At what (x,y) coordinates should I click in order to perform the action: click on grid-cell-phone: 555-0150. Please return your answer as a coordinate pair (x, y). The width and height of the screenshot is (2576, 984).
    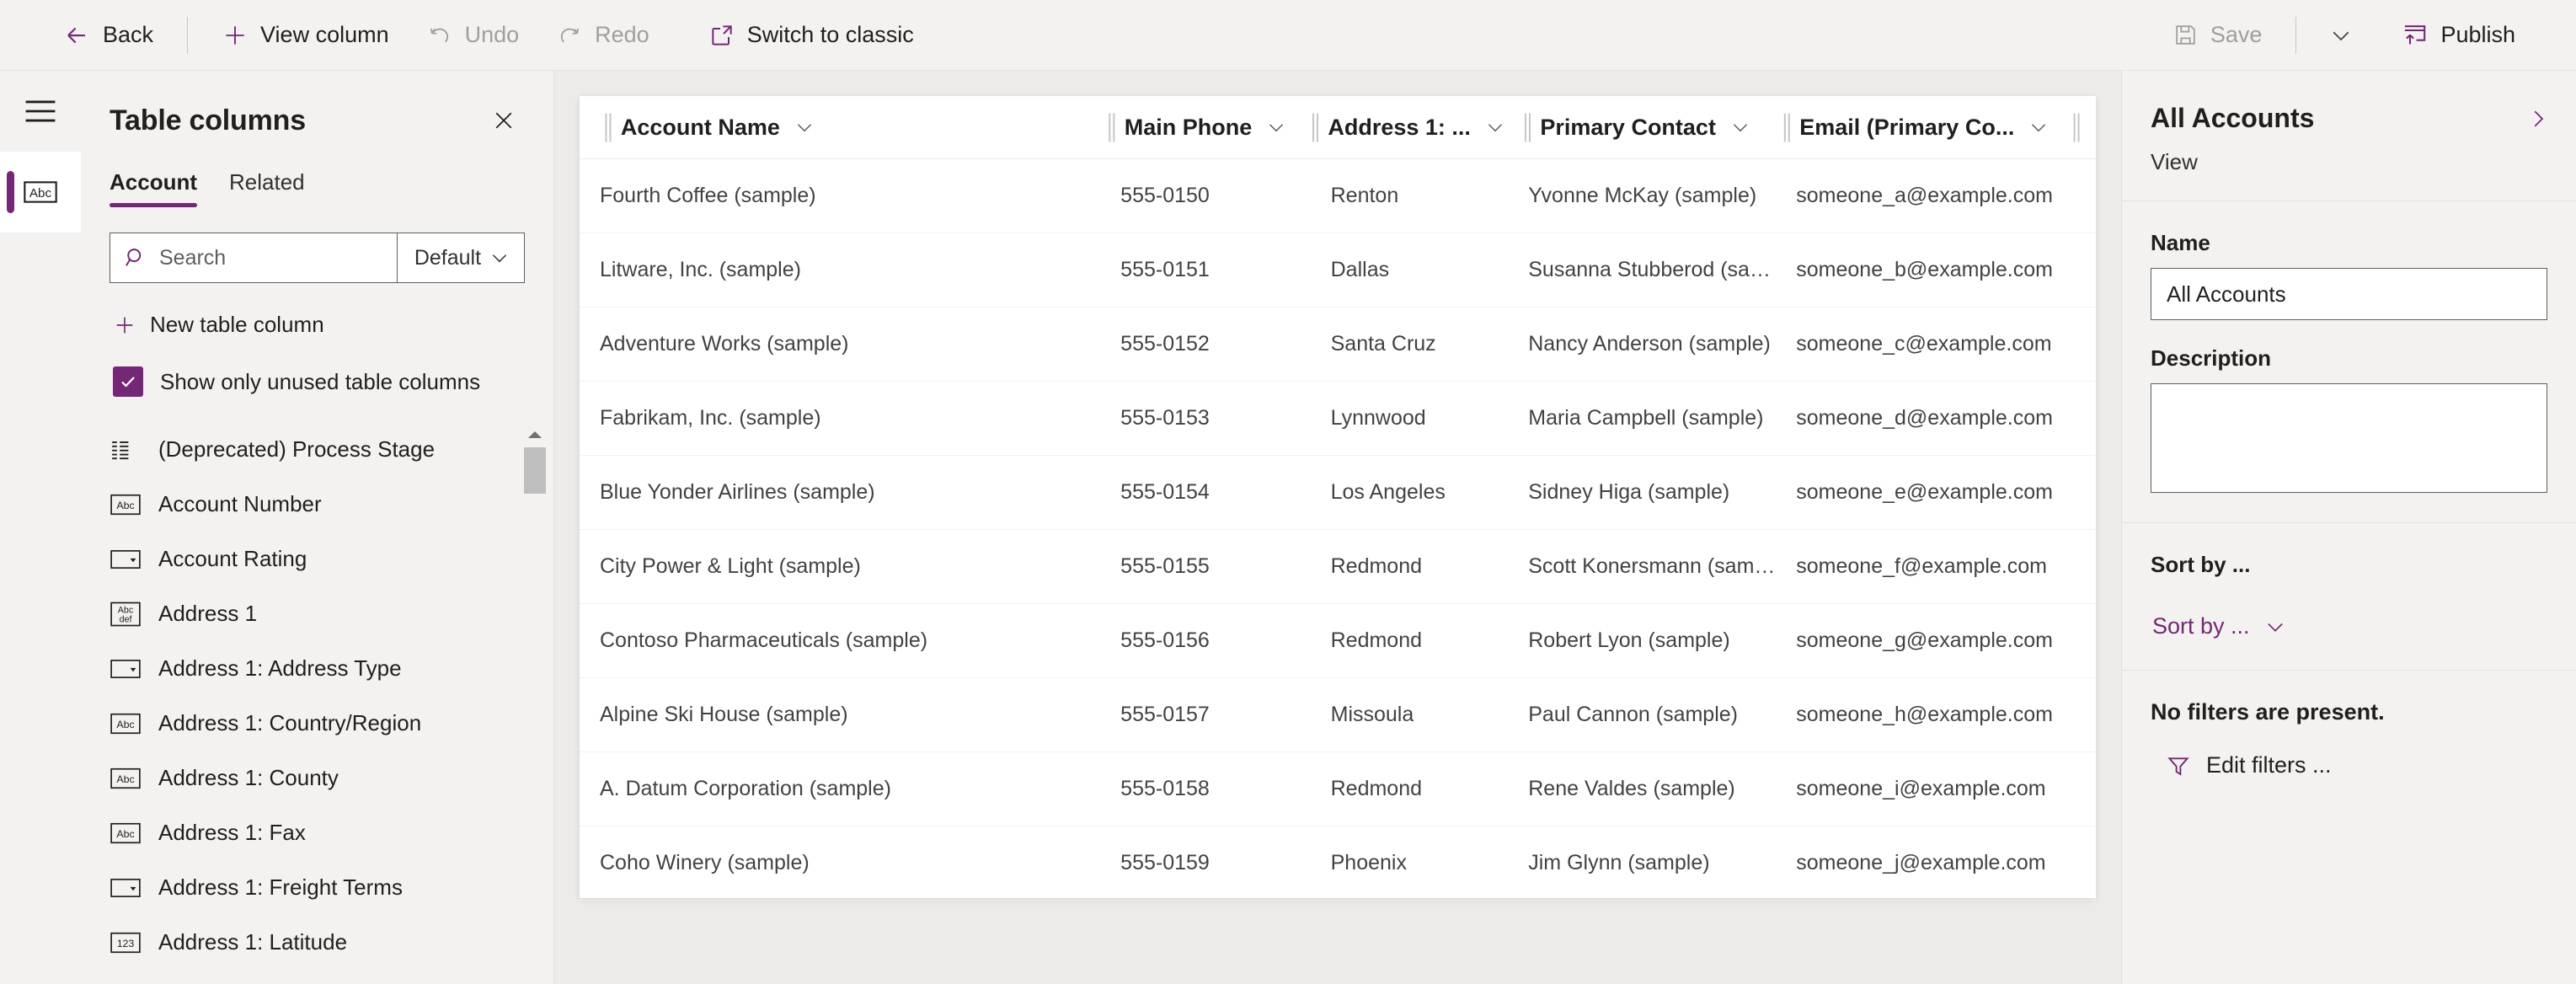
    Looking at the image, I should click on (1165, 195).